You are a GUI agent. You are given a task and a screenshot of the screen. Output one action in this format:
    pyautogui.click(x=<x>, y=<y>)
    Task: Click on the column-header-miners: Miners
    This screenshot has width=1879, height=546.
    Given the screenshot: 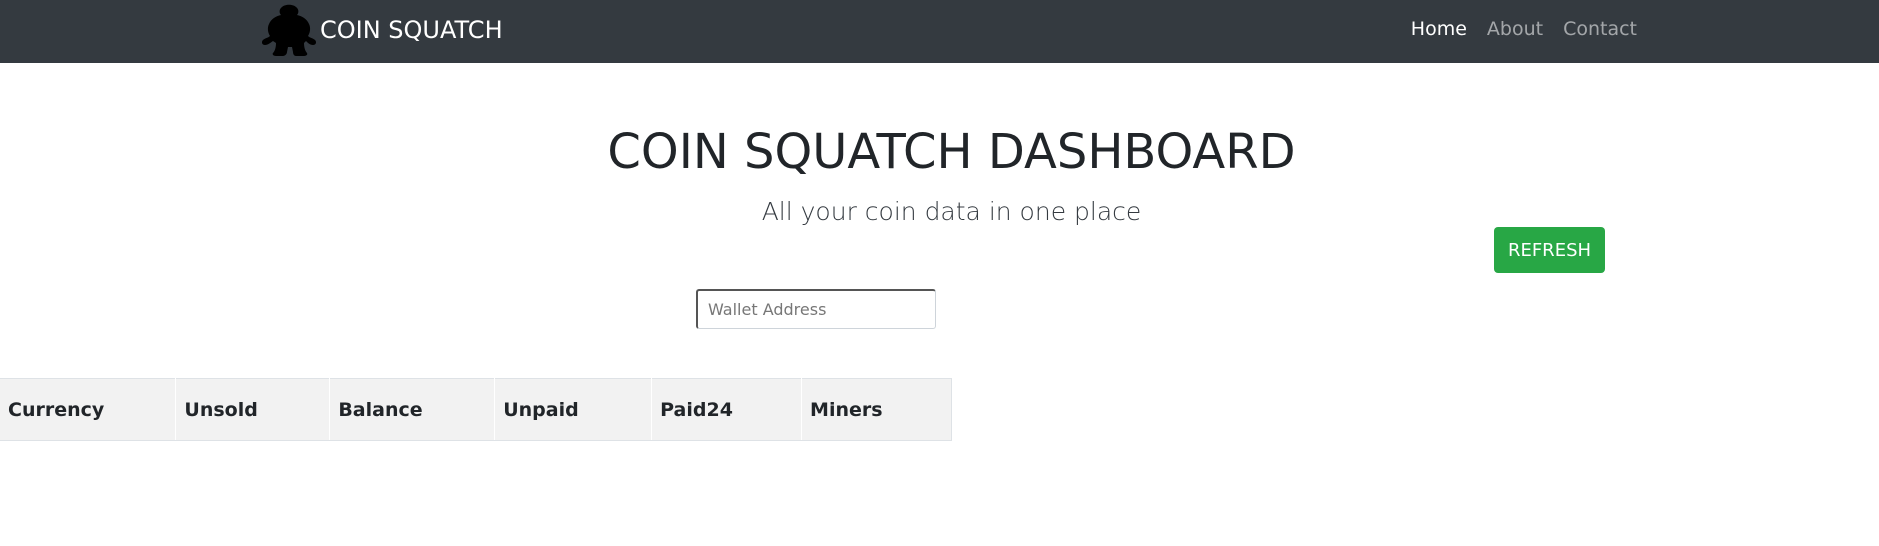 What is the action you would take?
    pyautogui.click(x=876, y=409)
    